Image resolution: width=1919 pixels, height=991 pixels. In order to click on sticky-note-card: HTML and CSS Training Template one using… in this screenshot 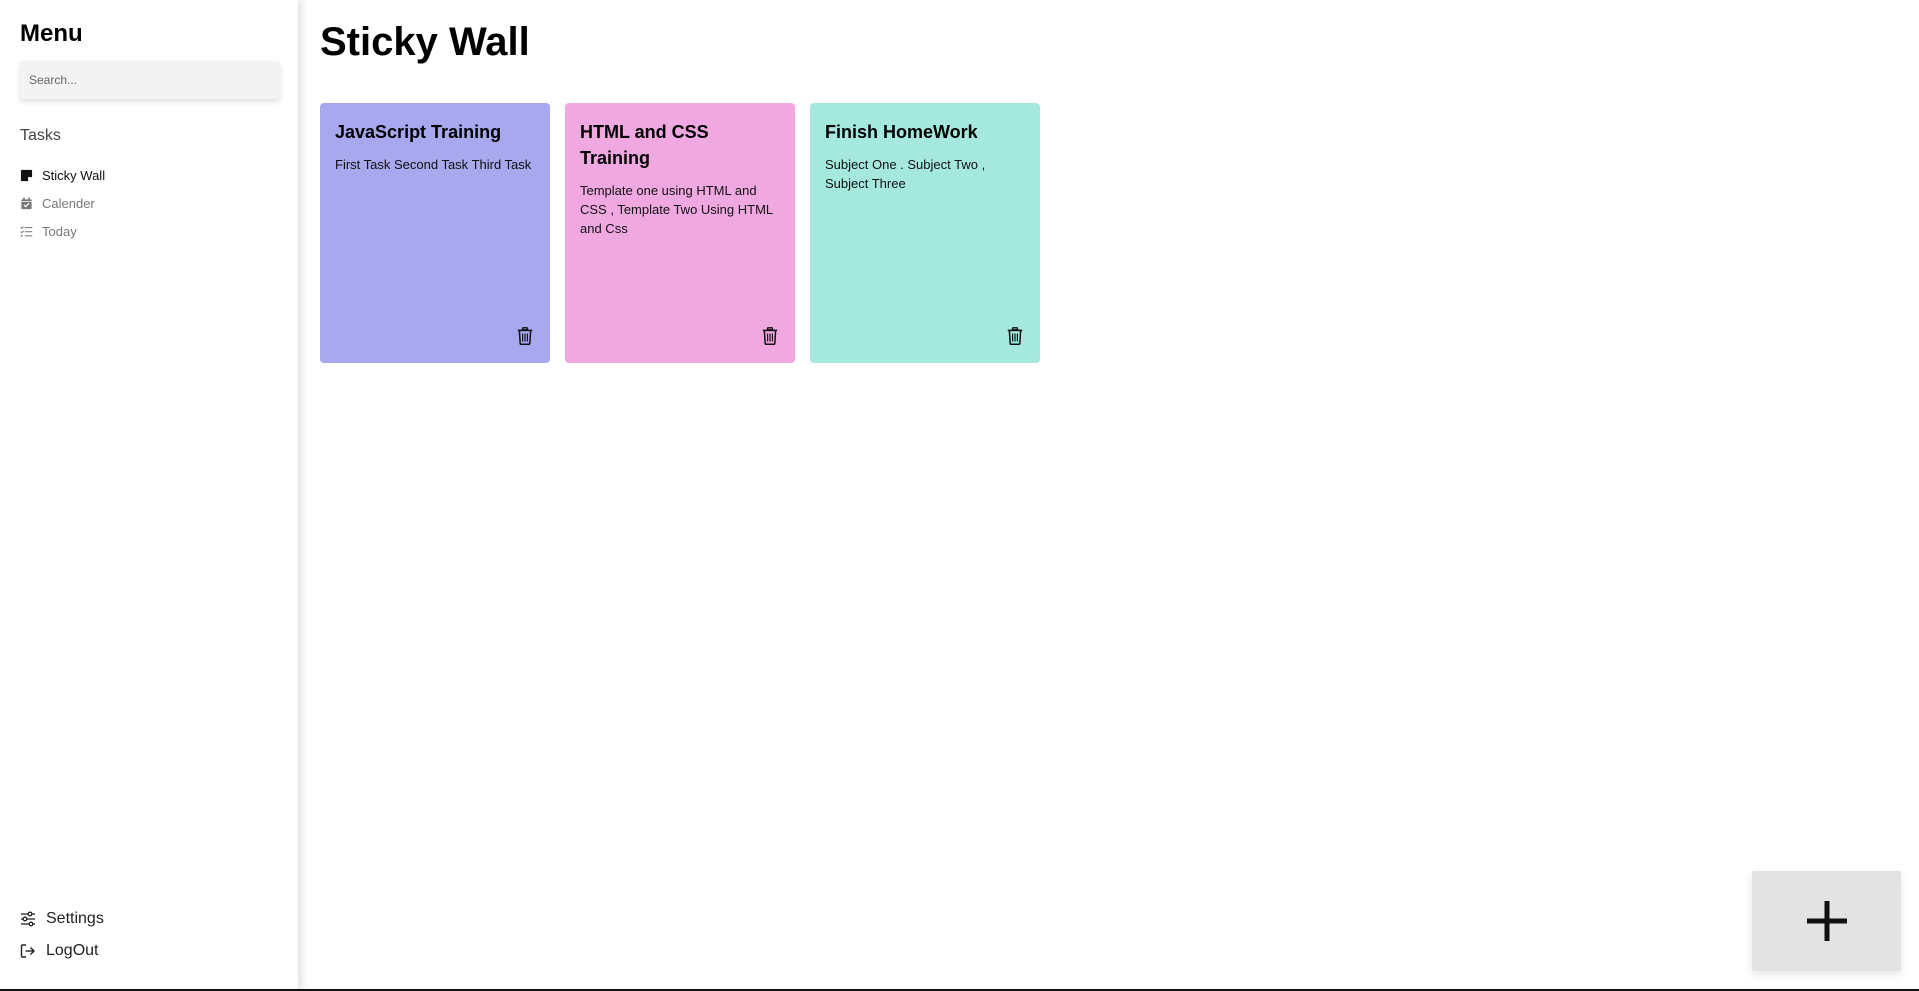, I will do `click(680, 233)`.